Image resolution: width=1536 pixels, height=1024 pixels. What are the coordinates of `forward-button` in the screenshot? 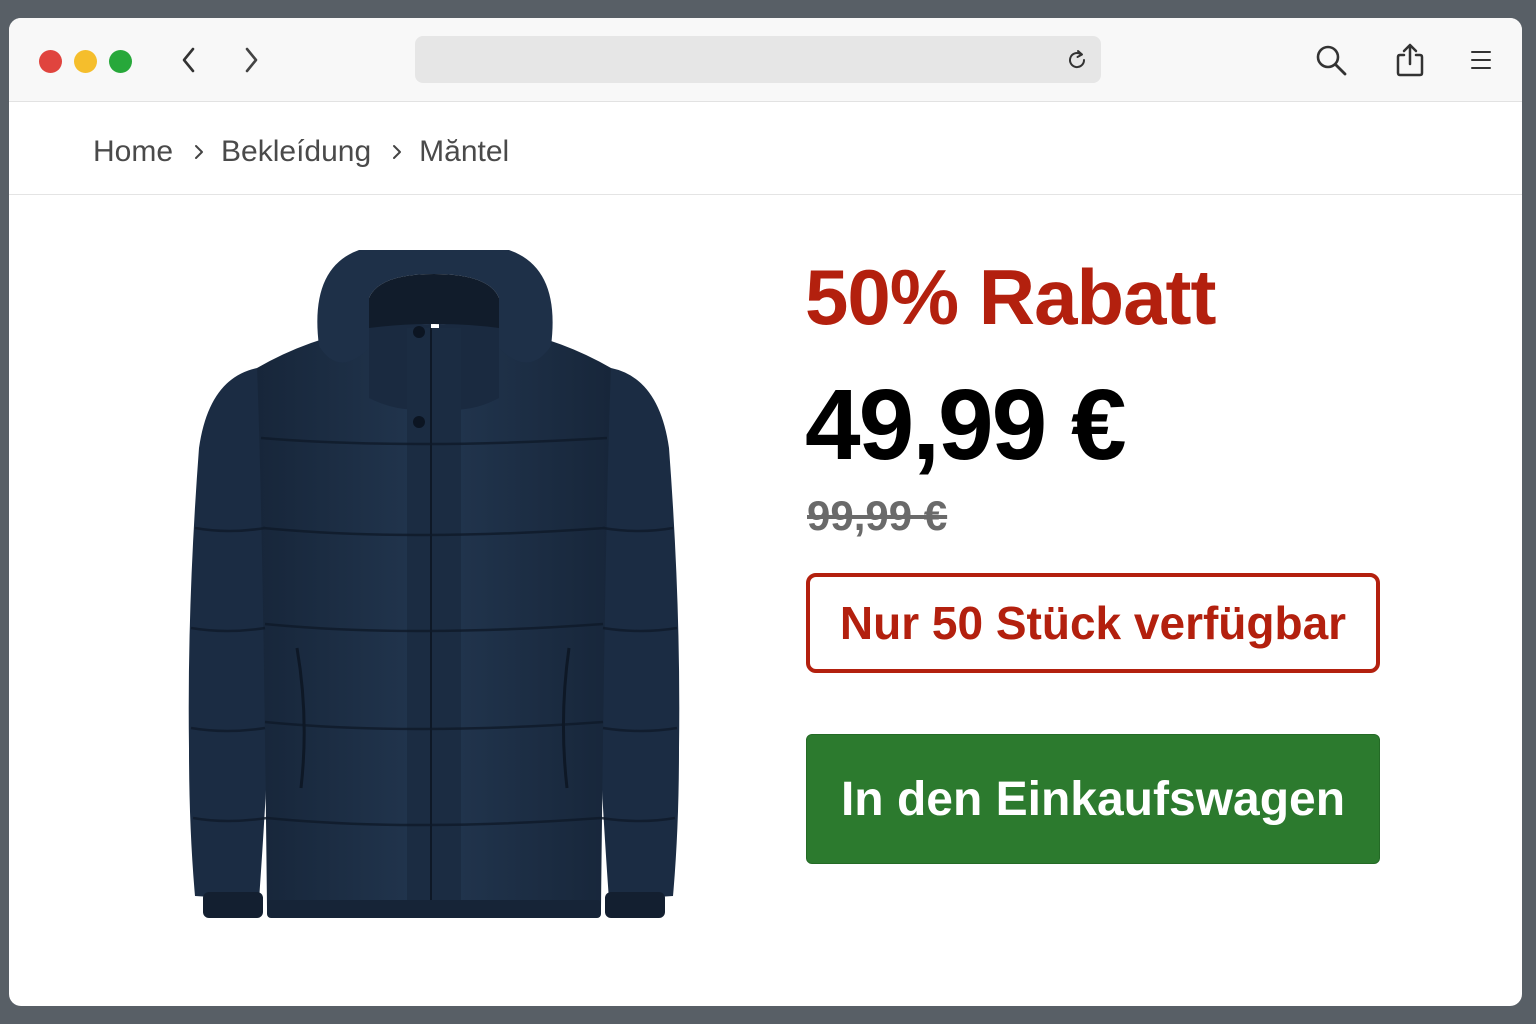 It's located at (251, 60).